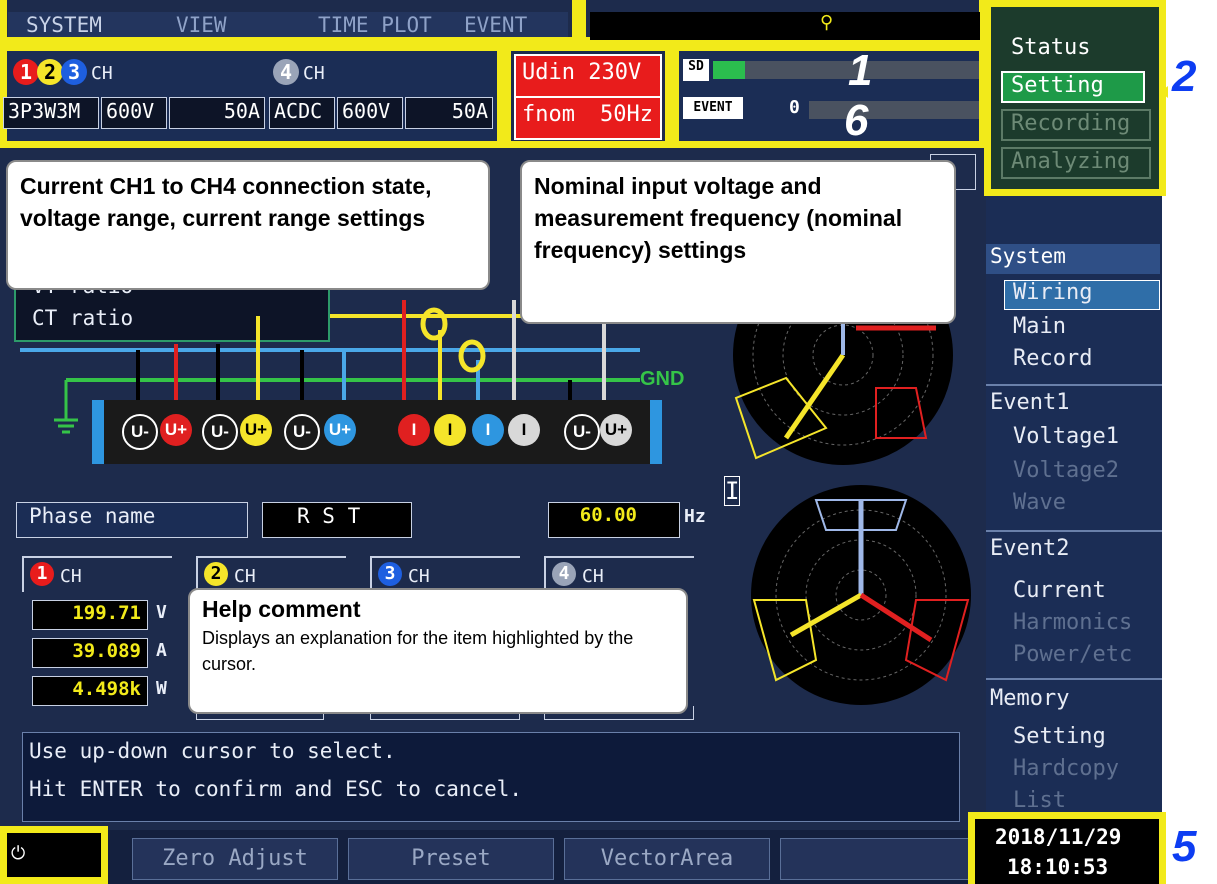 The image size is (1217, 884). I want to click on voltage-range-field: 600V, so click(134, 113).